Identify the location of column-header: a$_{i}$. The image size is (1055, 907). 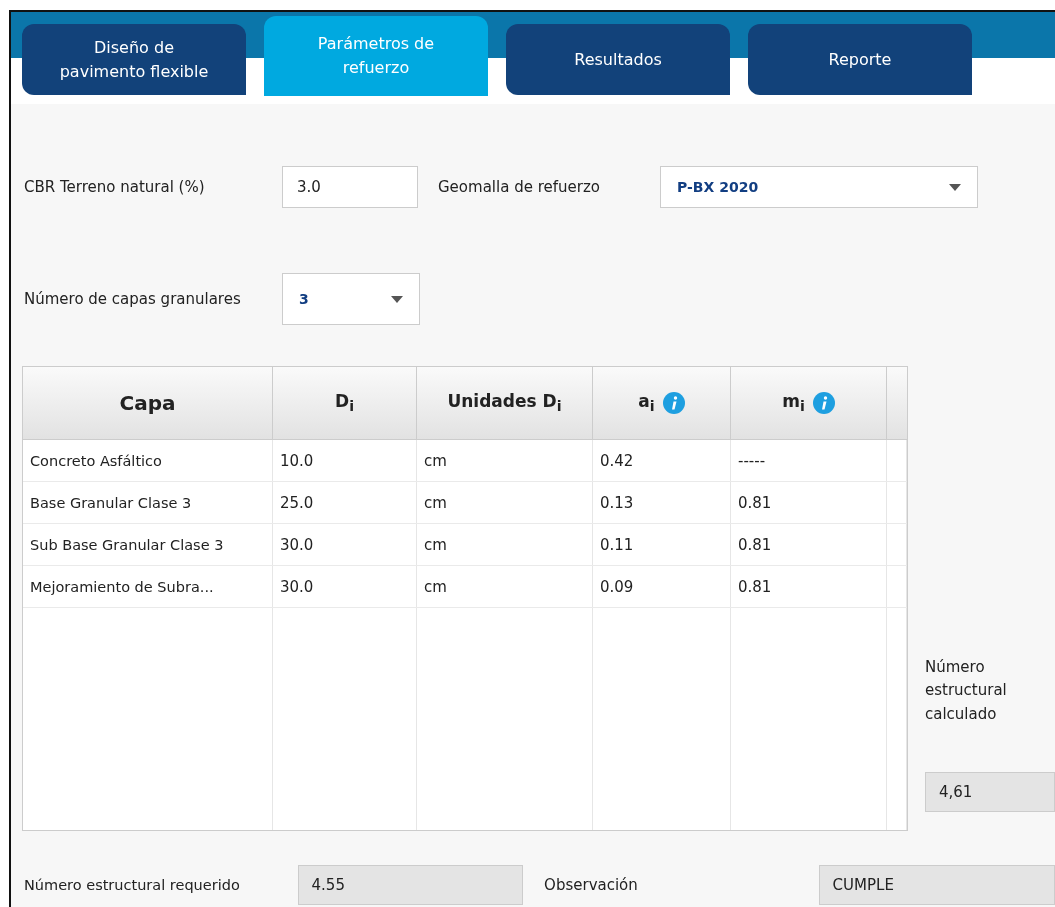
(662, 403).